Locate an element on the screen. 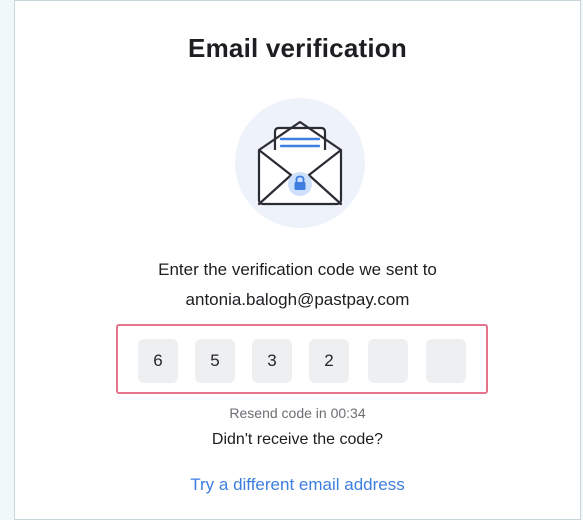  code-digit-4: 2 is located at coordinates (329, 361).